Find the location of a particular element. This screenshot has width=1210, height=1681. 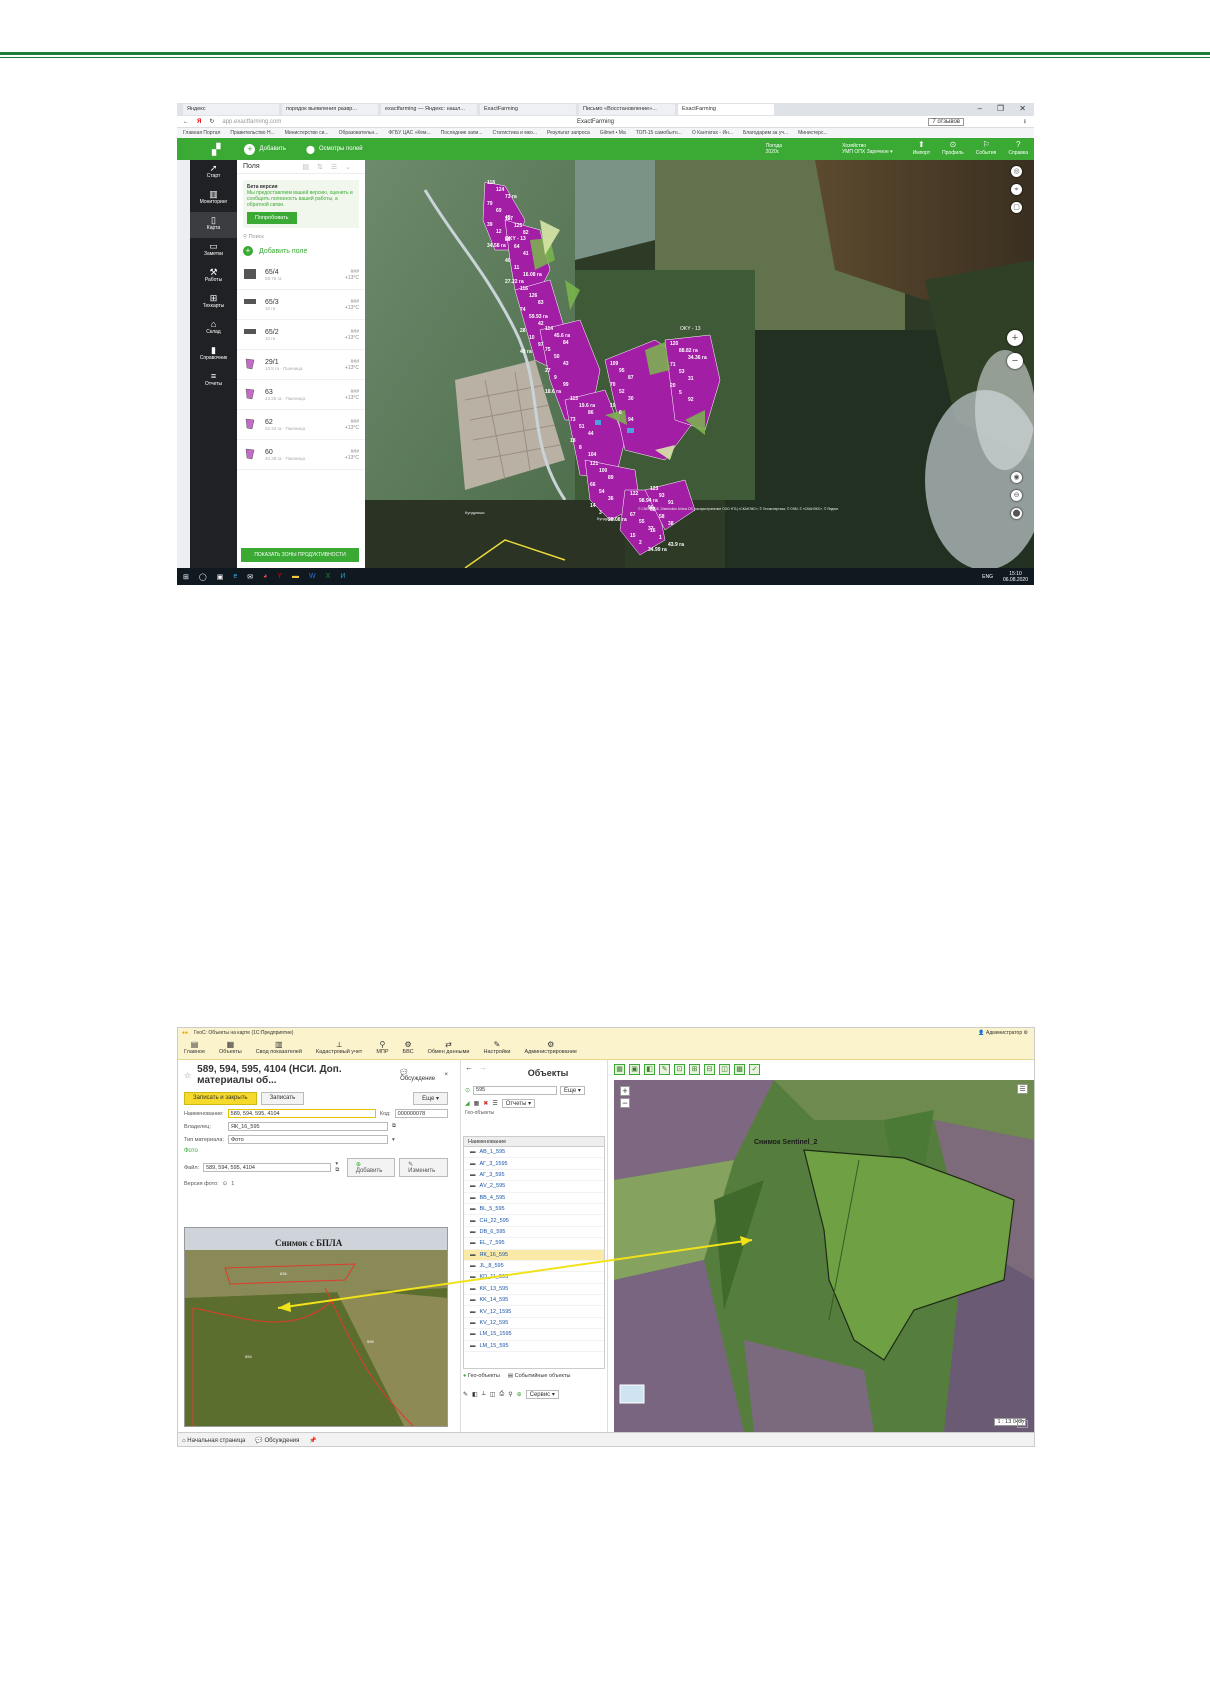

maximize-icon: ❐ is located at coordinates (1000, 108).